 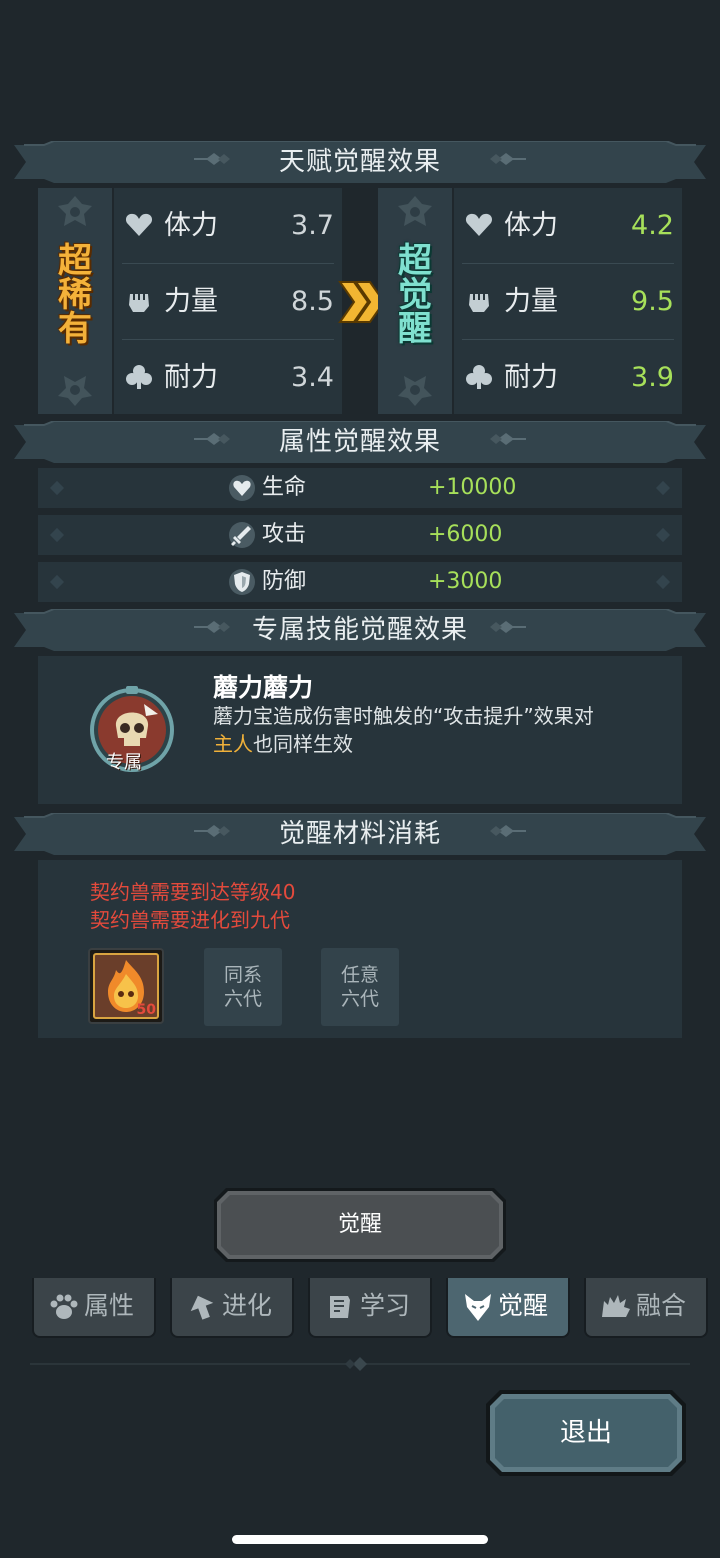 I want to click on shield-icon, so click(x=242, y=582).